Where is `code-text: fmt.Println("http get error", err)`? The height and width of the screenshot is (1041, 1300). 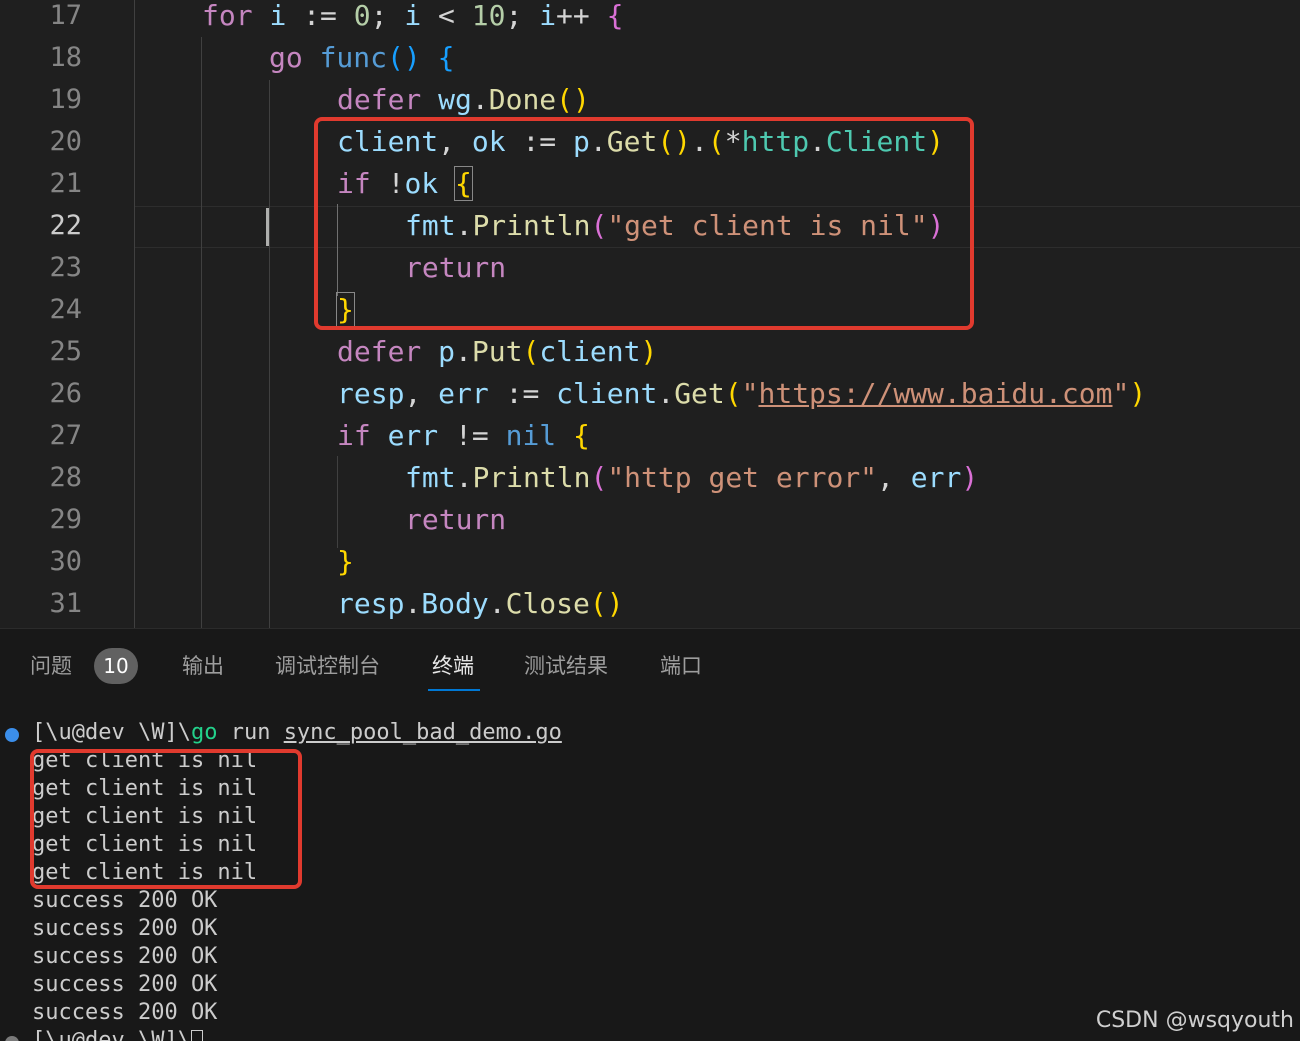
code-text: fmt.Println("http get error", err) is located at coordinates (692, 477).